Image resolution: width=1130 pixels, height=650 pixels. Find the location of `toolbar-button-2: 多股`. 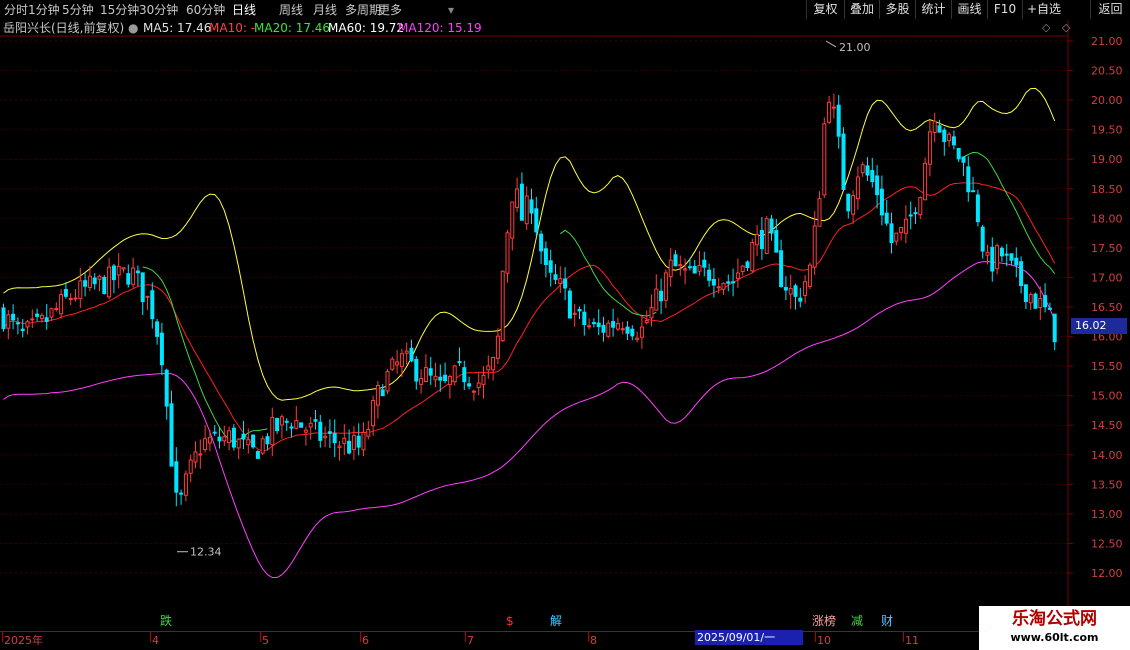

toolbar-button-2: 多股 is located at coordinates (897, 9).